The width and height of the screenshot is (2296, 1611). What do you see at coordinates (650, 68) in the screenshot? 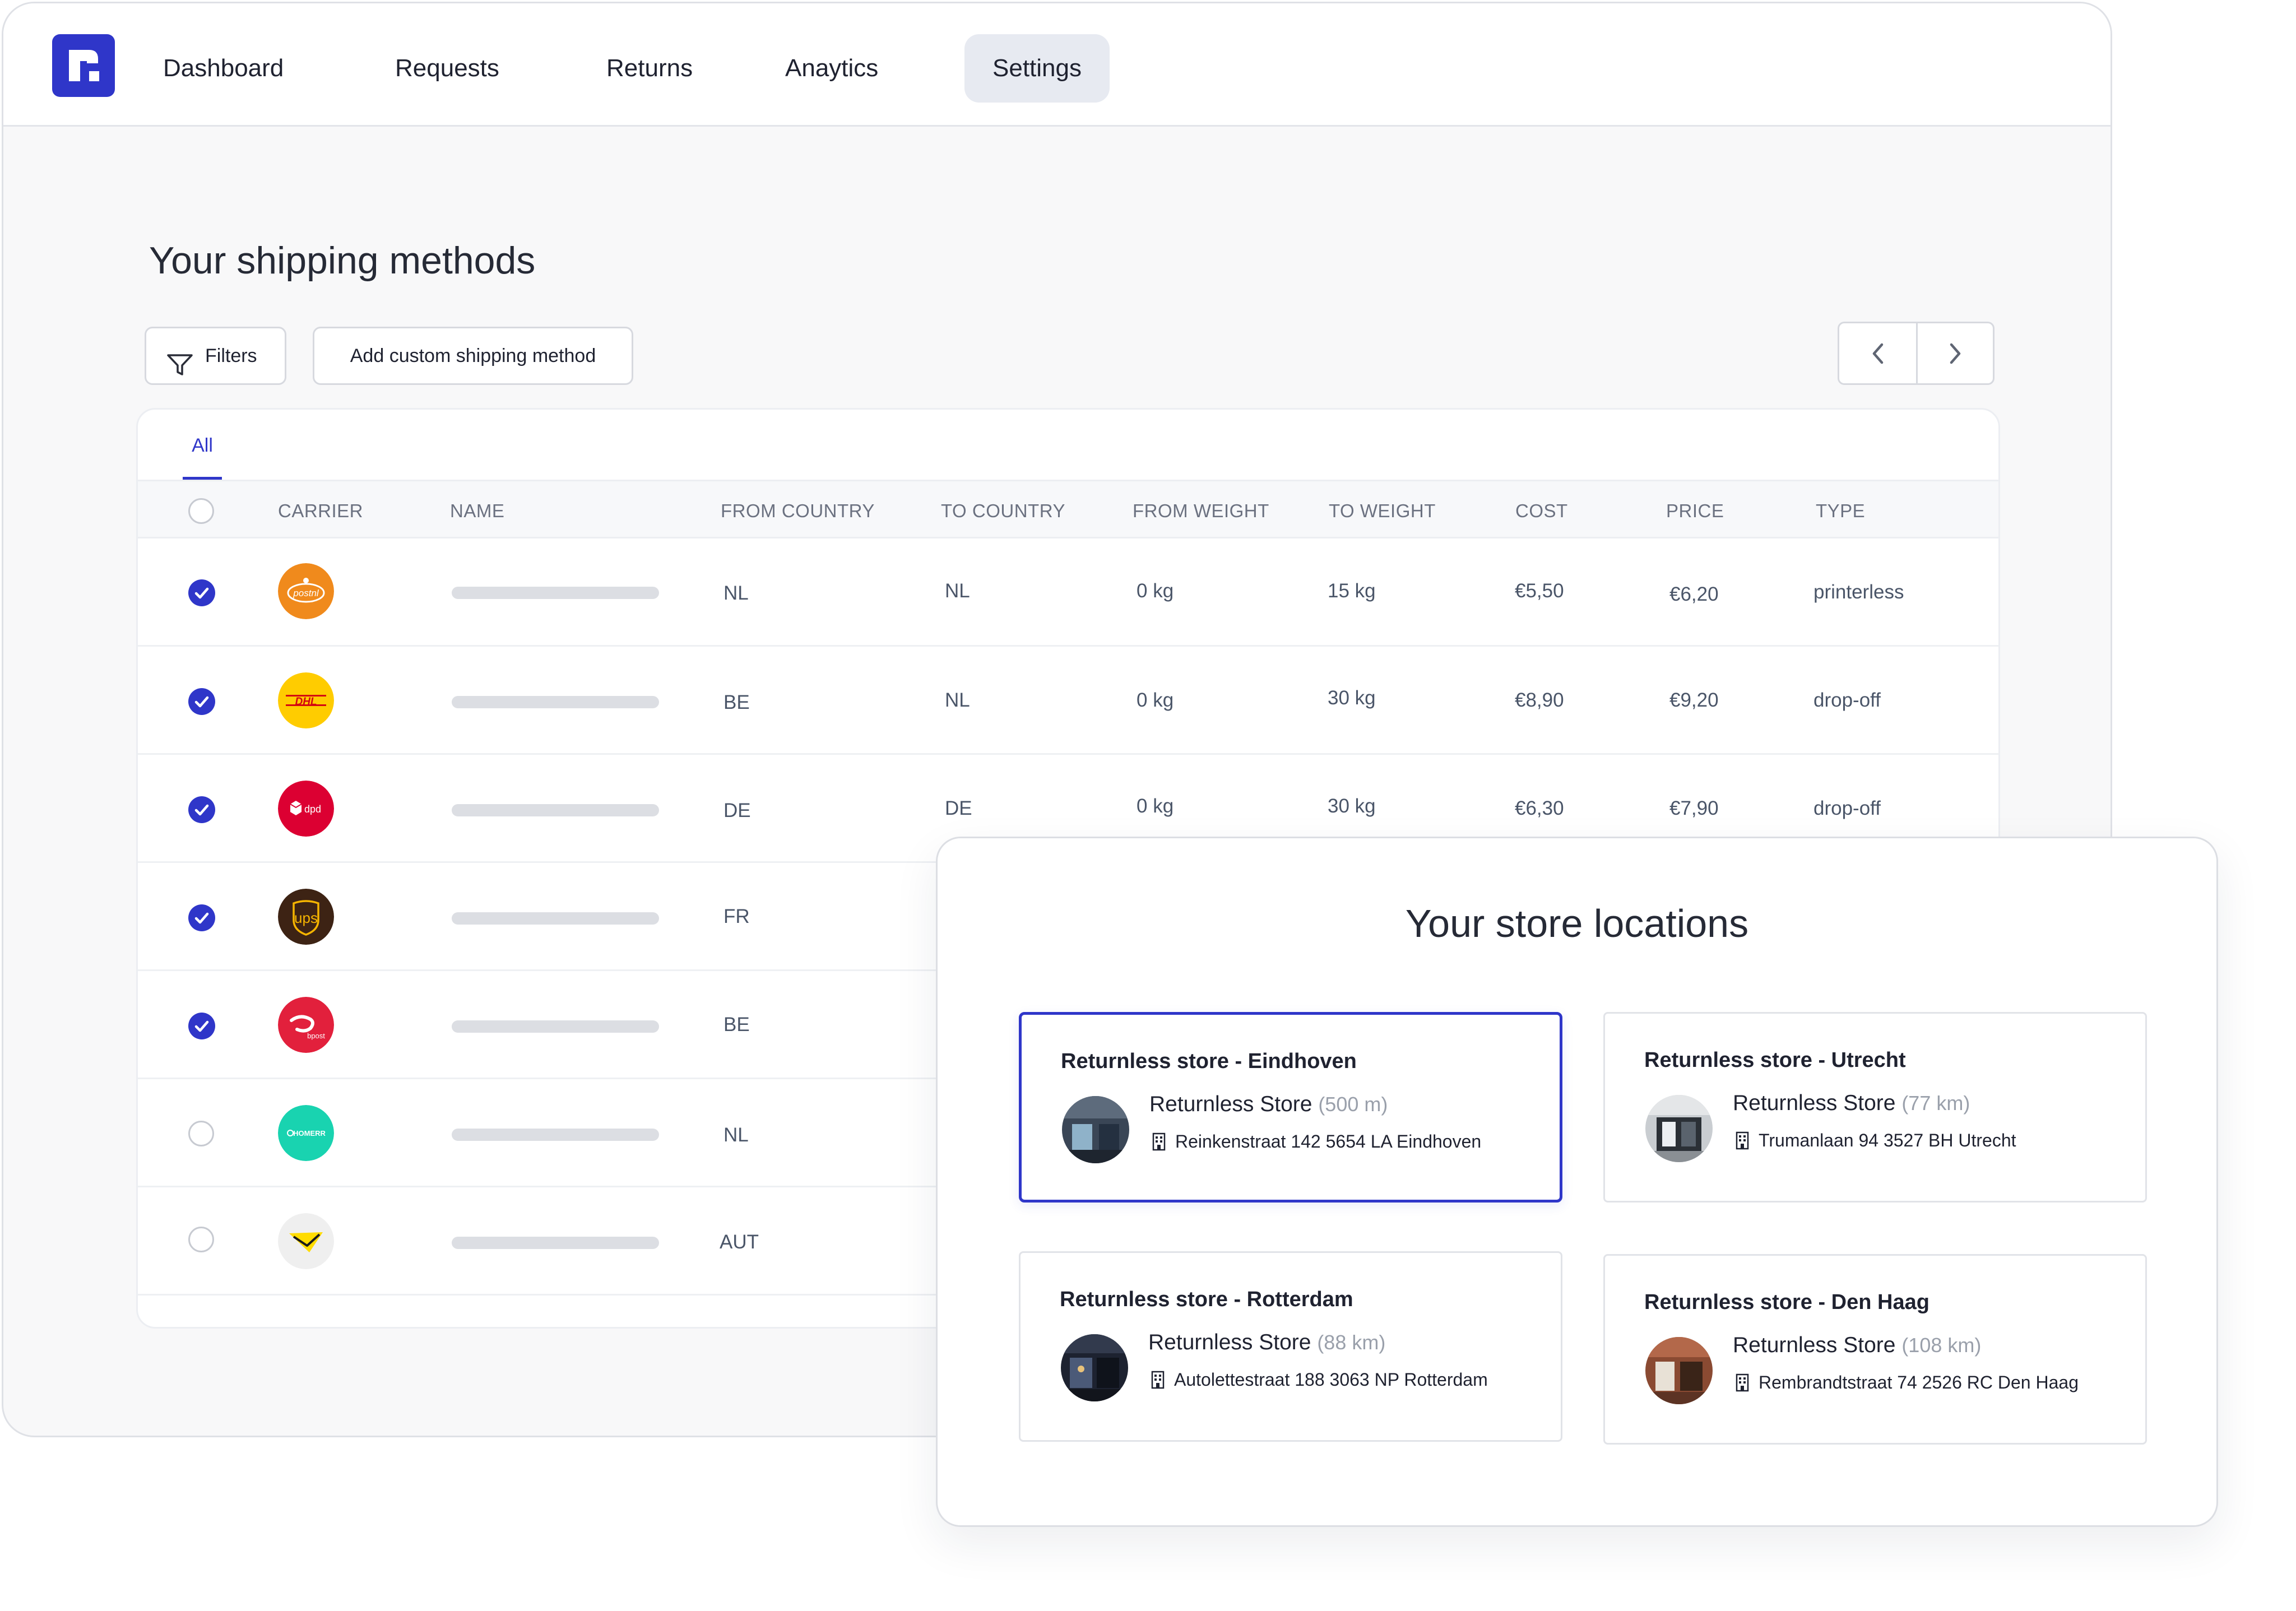
I see `nav-returns: Returns` at bounding box center [650, 68].